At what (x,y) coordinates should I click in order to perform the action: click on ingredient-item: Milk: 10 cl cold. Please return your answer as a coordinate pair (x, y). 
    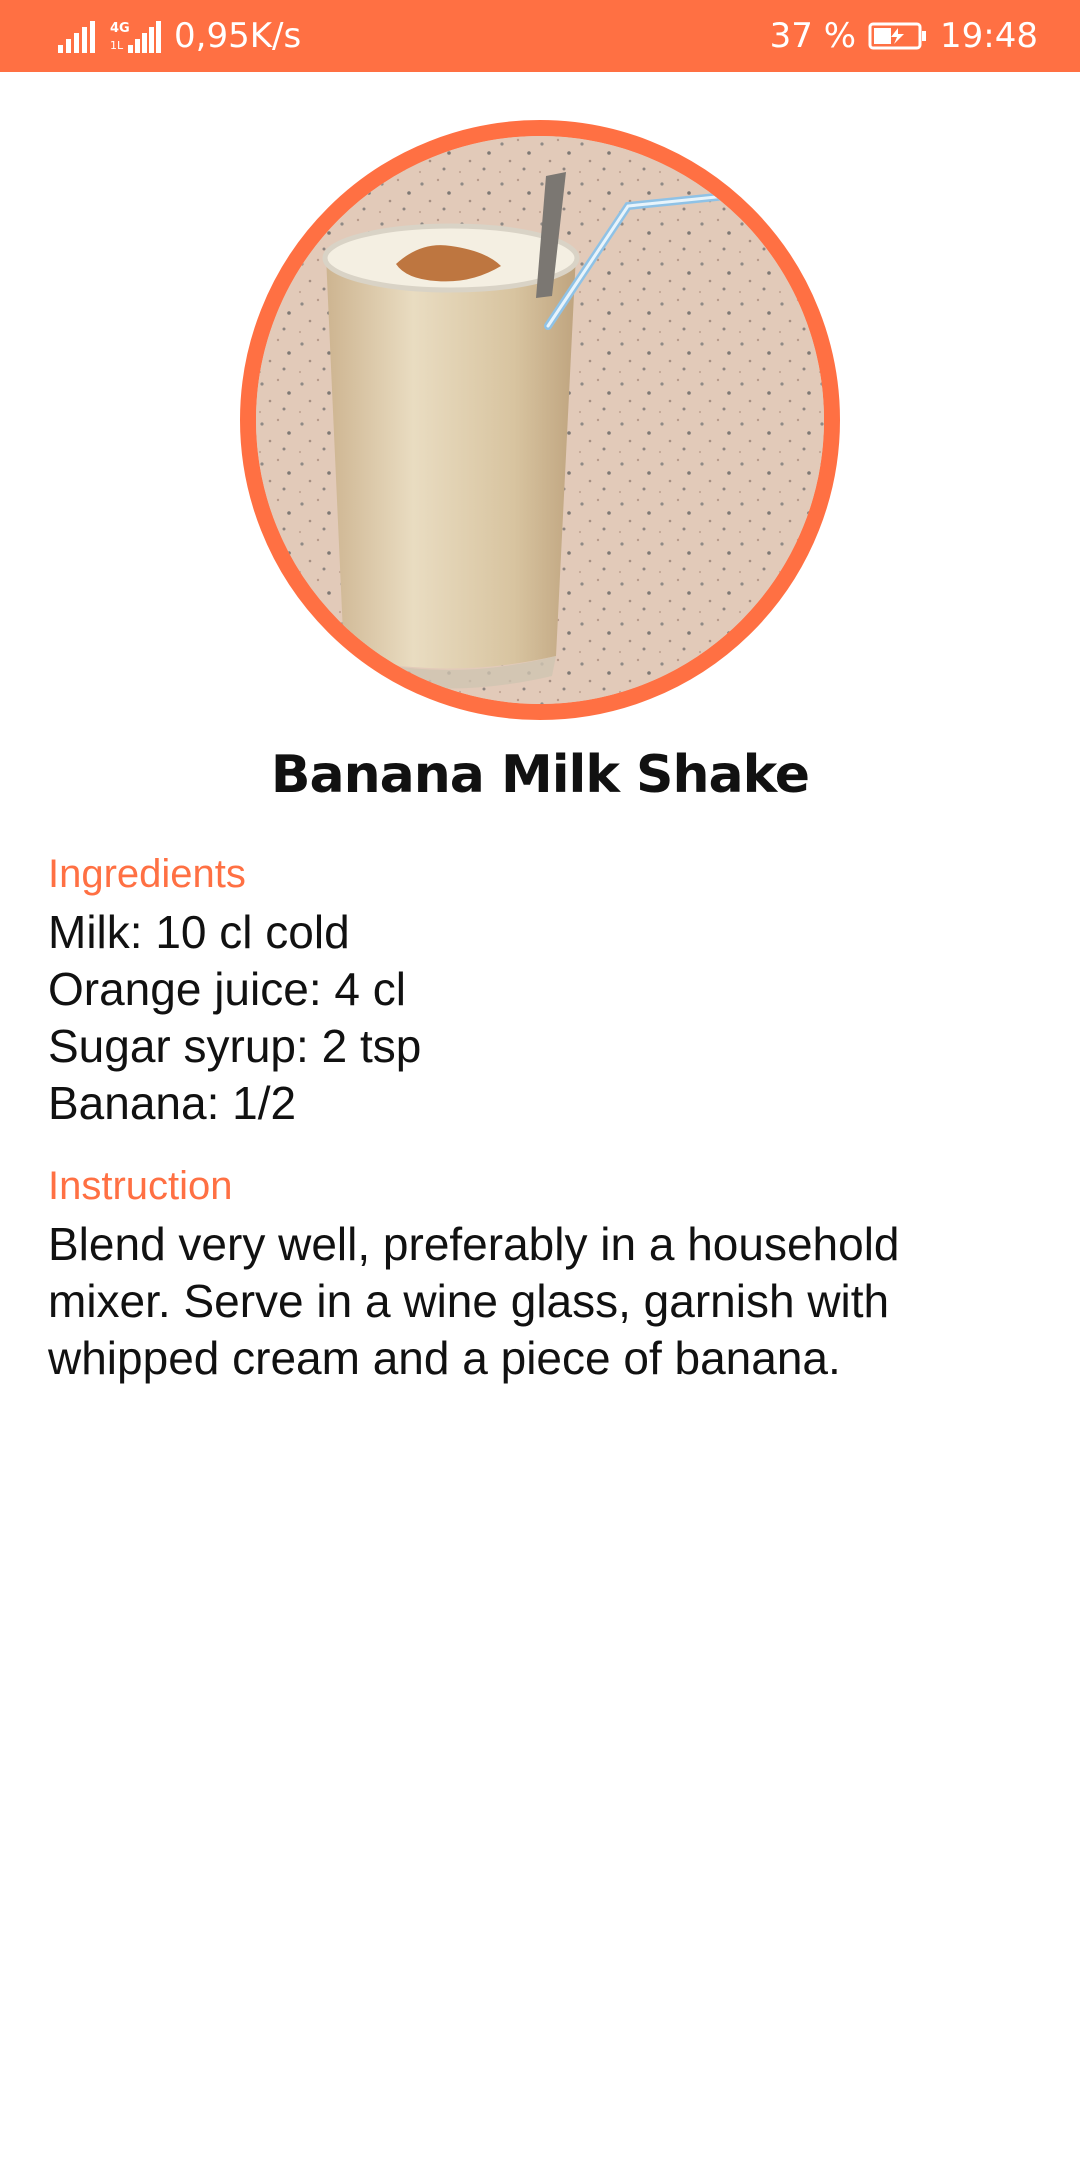
    Looking at the image, I should click on (199, 932).